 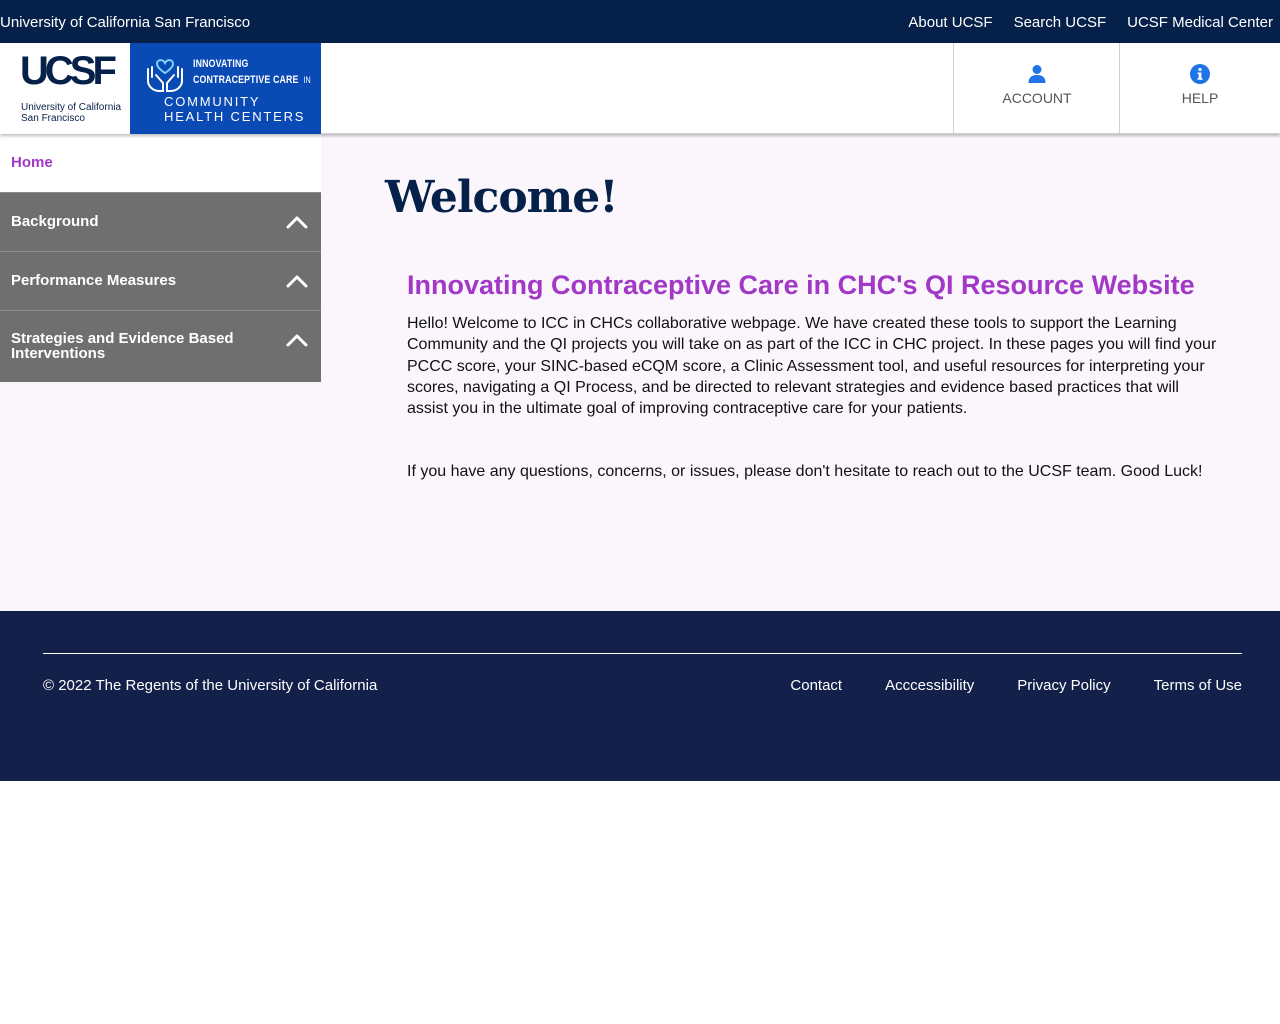 What do you see at coordinates (94, 280) in the screenshot?
I see `sidebar-item-label: Performance Measures` at bounding box center [94, 280].